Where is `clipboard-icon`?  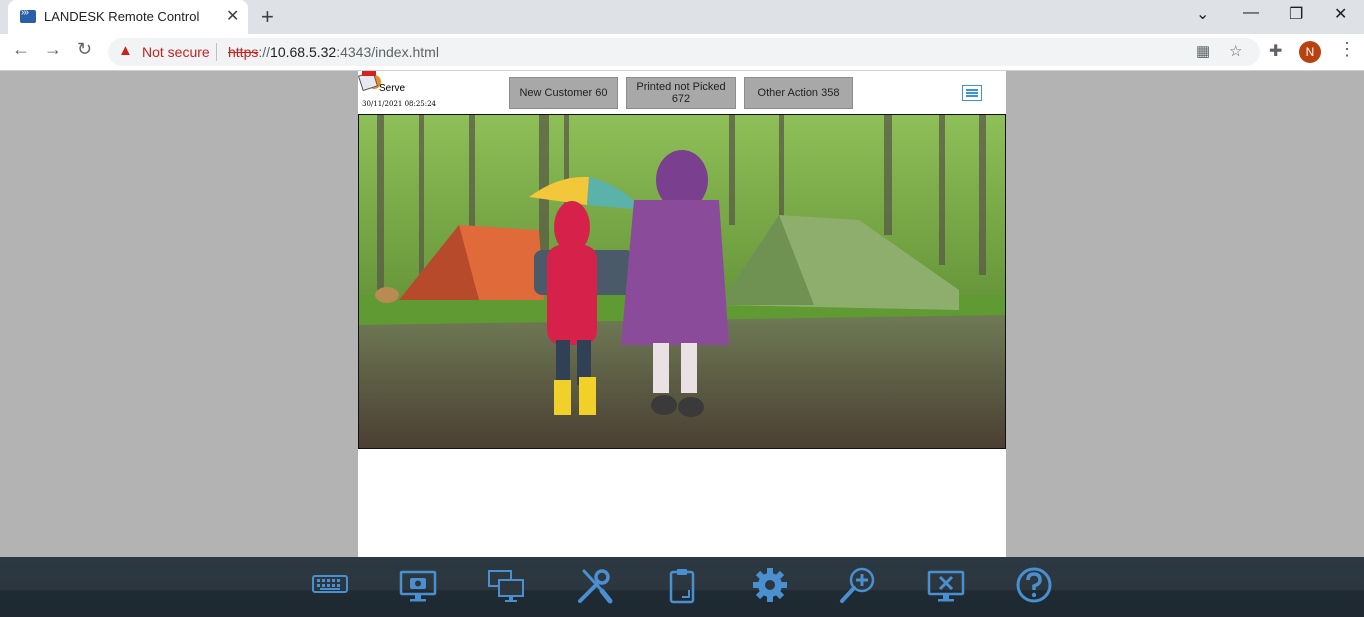
clipboard-icon is located at coordinates (682, 585).